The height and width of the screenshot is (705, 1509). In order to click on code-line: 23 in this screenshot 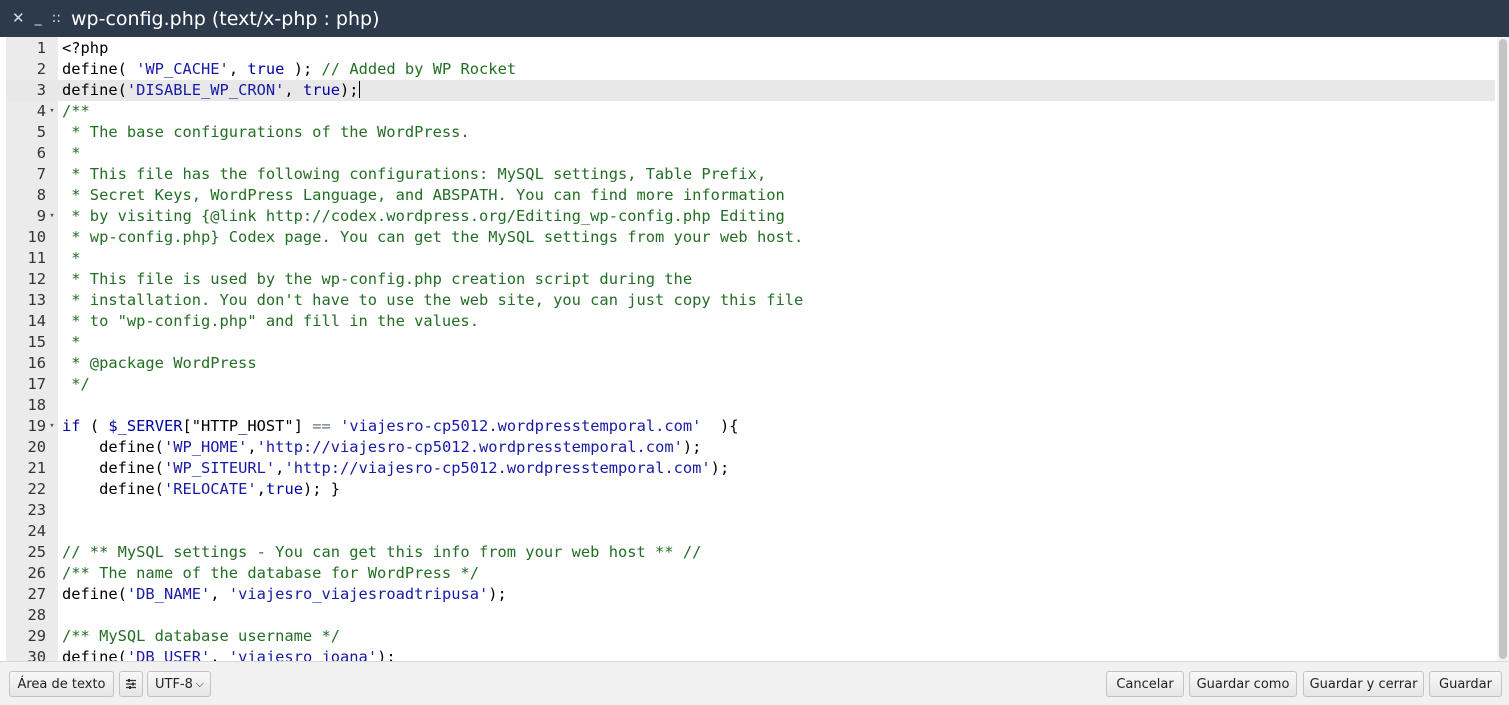, I will do `click(750, 510)`.